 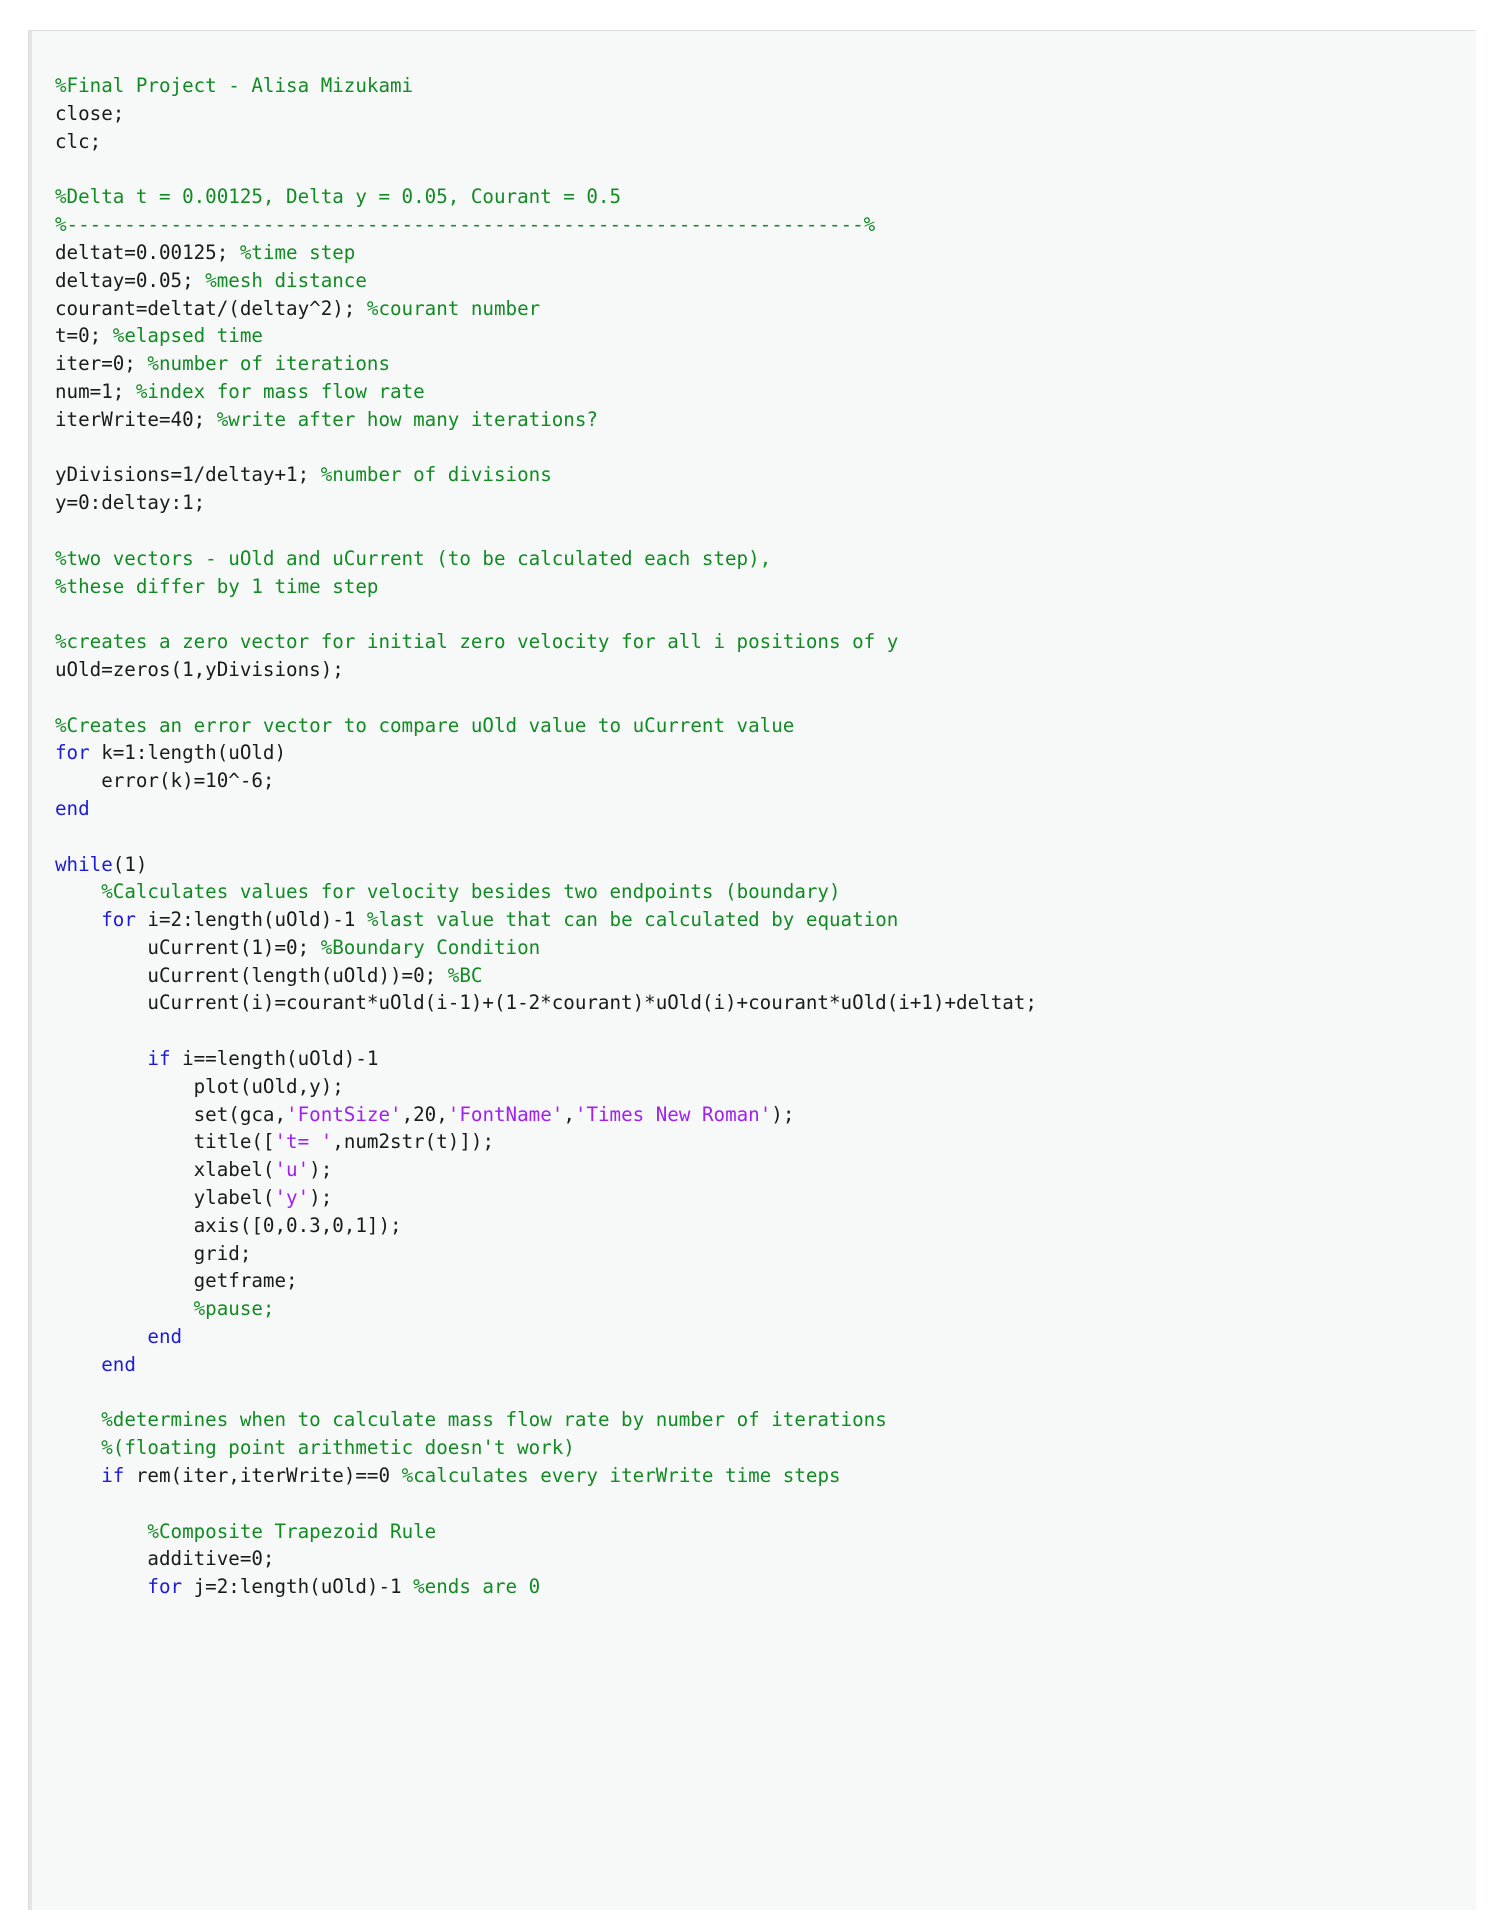 I want to click on code-comment: %ends are 0, so click(x=477, y=1587).